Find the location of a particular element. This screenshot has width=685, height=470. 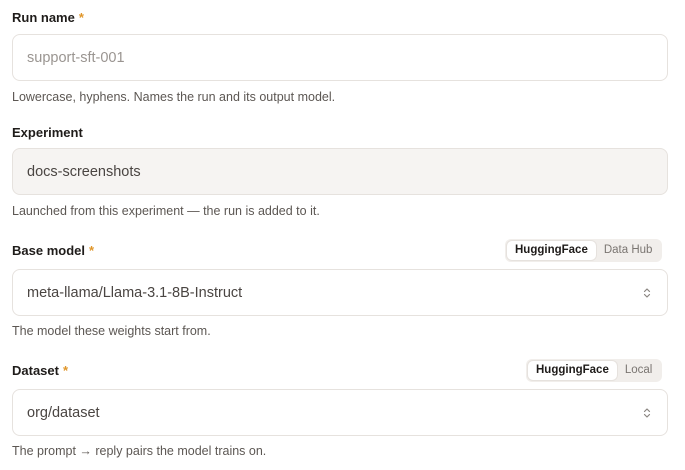

dataset-source-toggle: HuggingFace Local is located at coordinates (594, 370).